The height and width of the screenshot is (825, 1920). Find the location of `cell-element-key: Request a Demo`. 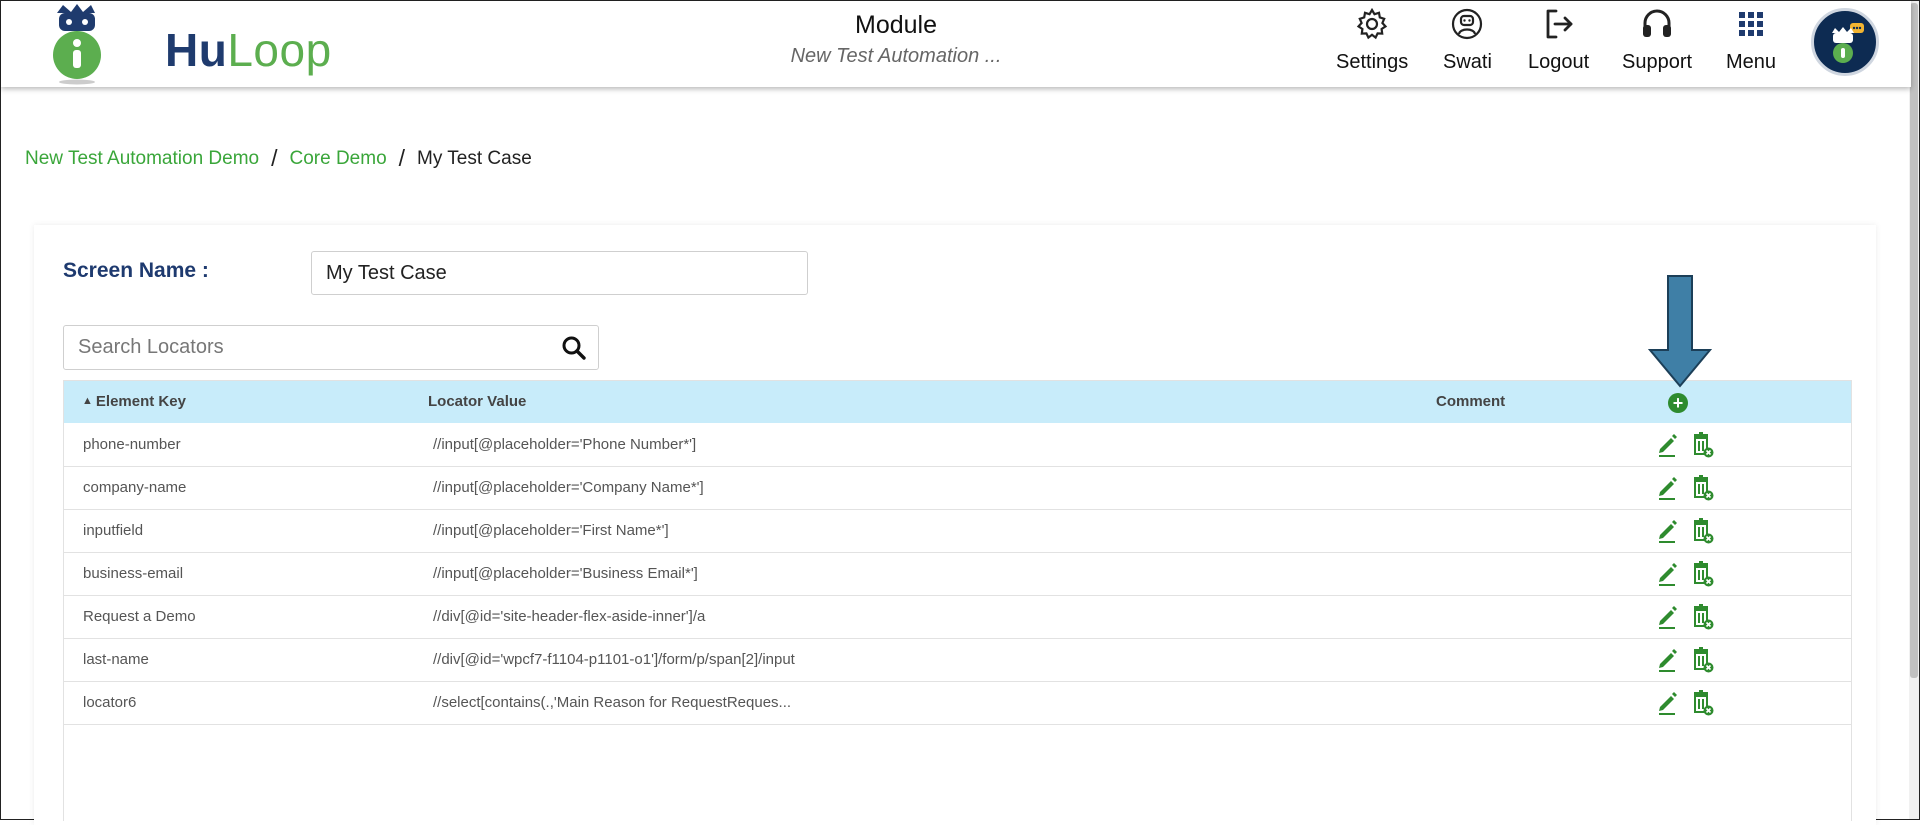

cell-element-key: Request a Demo is located at coordinates (139, 616).